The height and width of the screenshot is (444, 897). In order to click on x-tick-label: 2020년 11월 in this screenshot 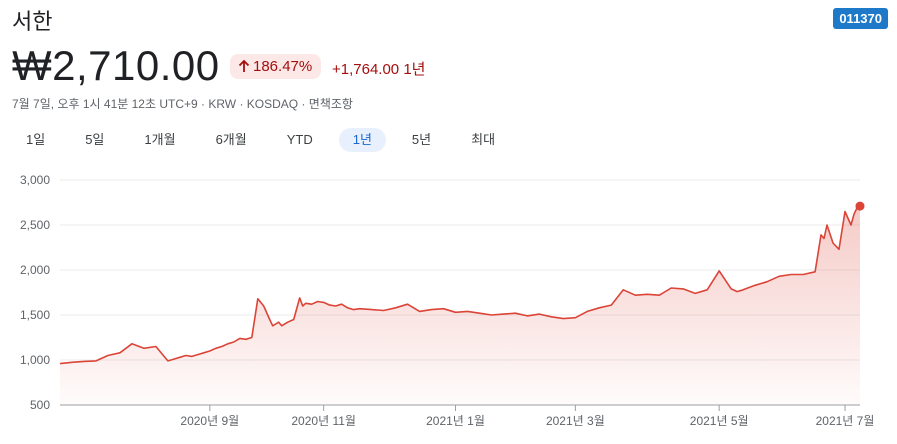, I will do `click(323, 421)`.